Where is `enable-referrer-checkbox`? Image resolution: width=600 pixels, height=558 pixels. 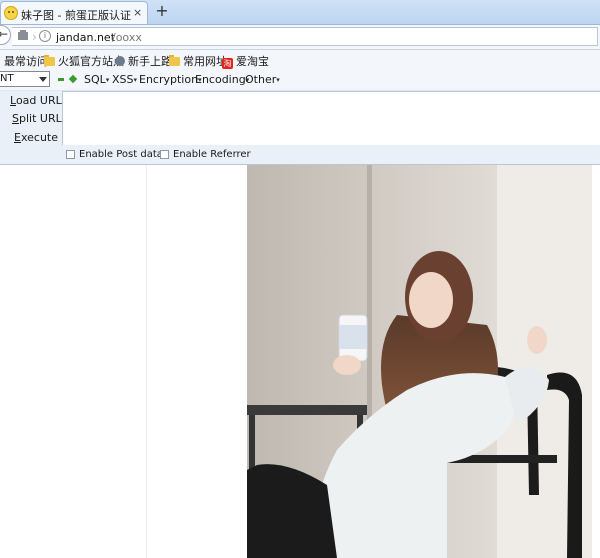 enable-referrer-checkbox is located at coordinates (164, 154).